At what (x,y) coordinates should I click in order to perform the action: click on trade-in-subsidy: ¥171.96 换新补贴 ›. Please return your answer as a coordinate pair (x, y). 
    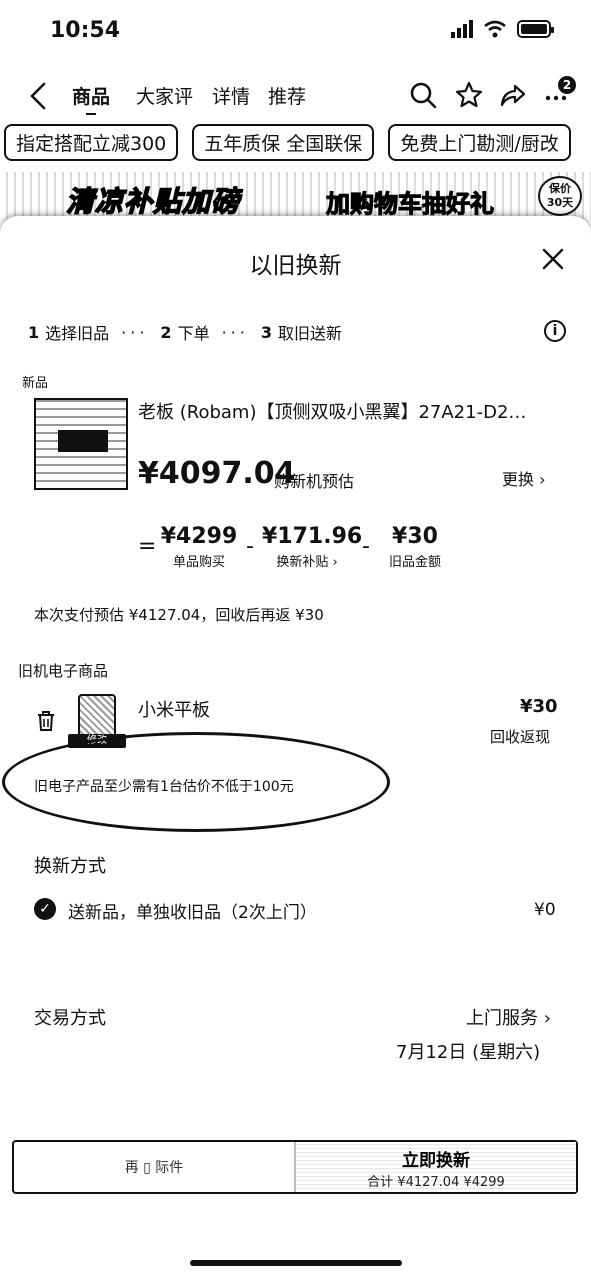
    Looking at the image, I should click on (312, 547).